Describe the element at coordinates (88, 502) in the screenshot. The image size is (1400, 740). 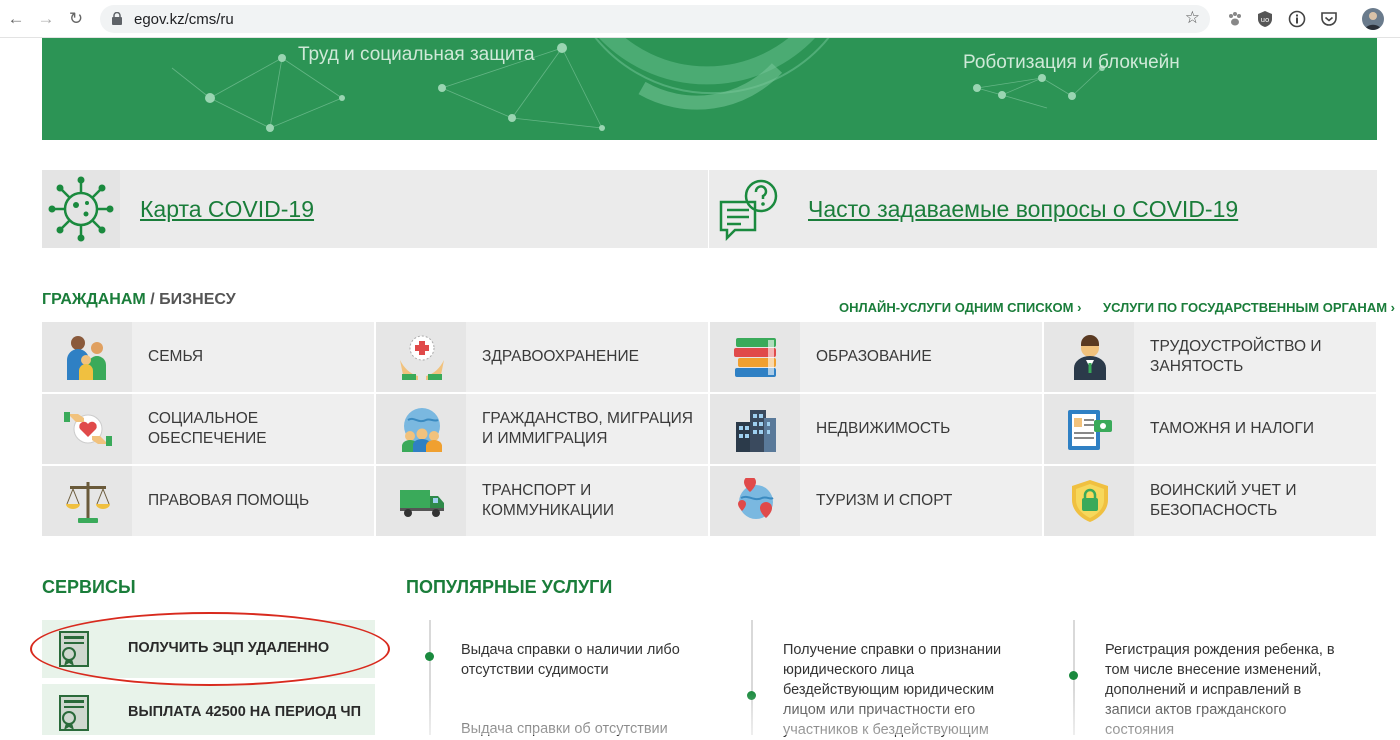
I see `scales-icon` at that location.